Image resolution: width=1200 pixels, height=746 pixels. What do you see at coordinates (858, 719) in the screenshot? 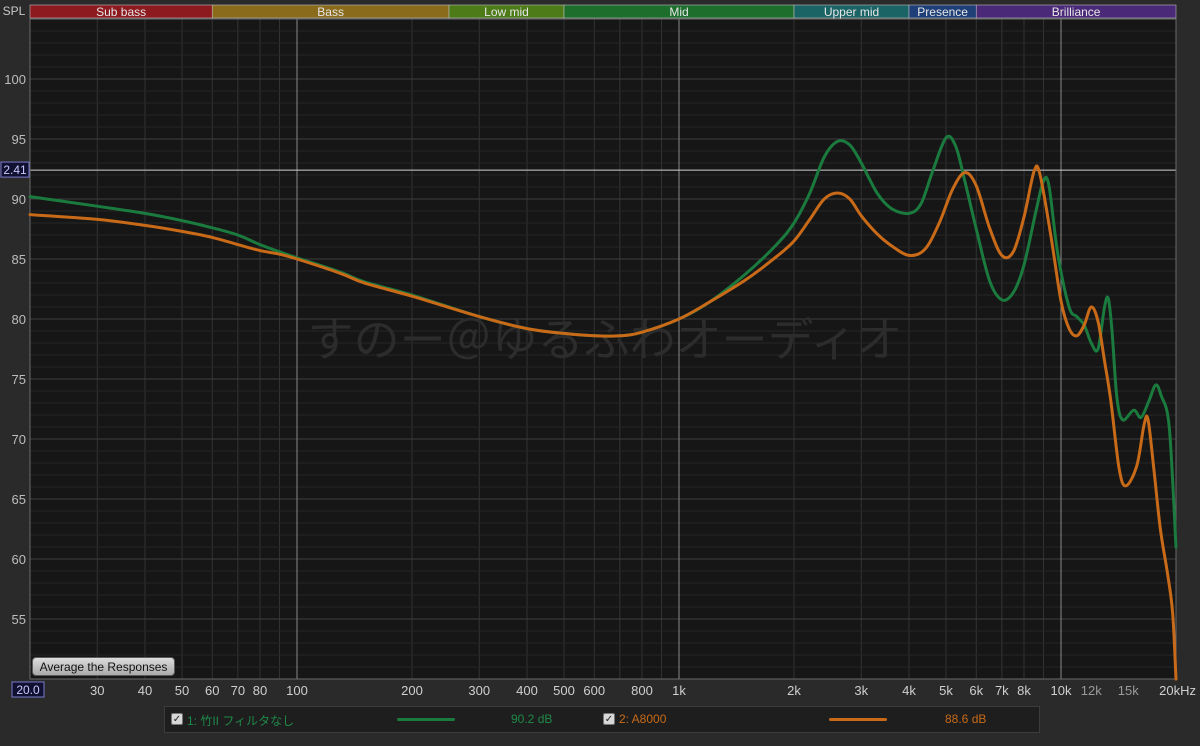
I see `legend-2-swatch` at bounding box center [858, 719].